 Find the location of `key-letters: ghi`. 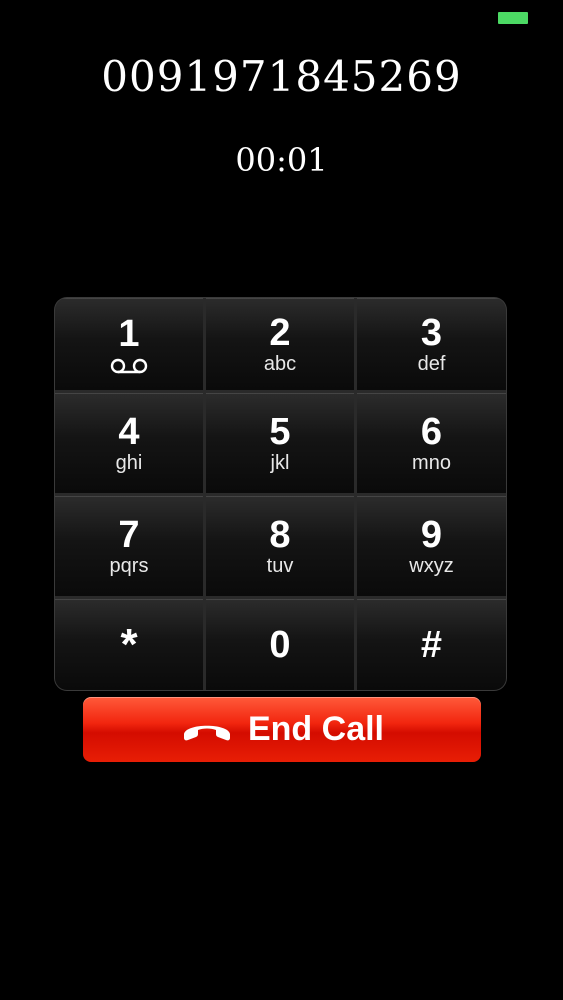

key-letters: ghi is located at coordinates (129, 463).